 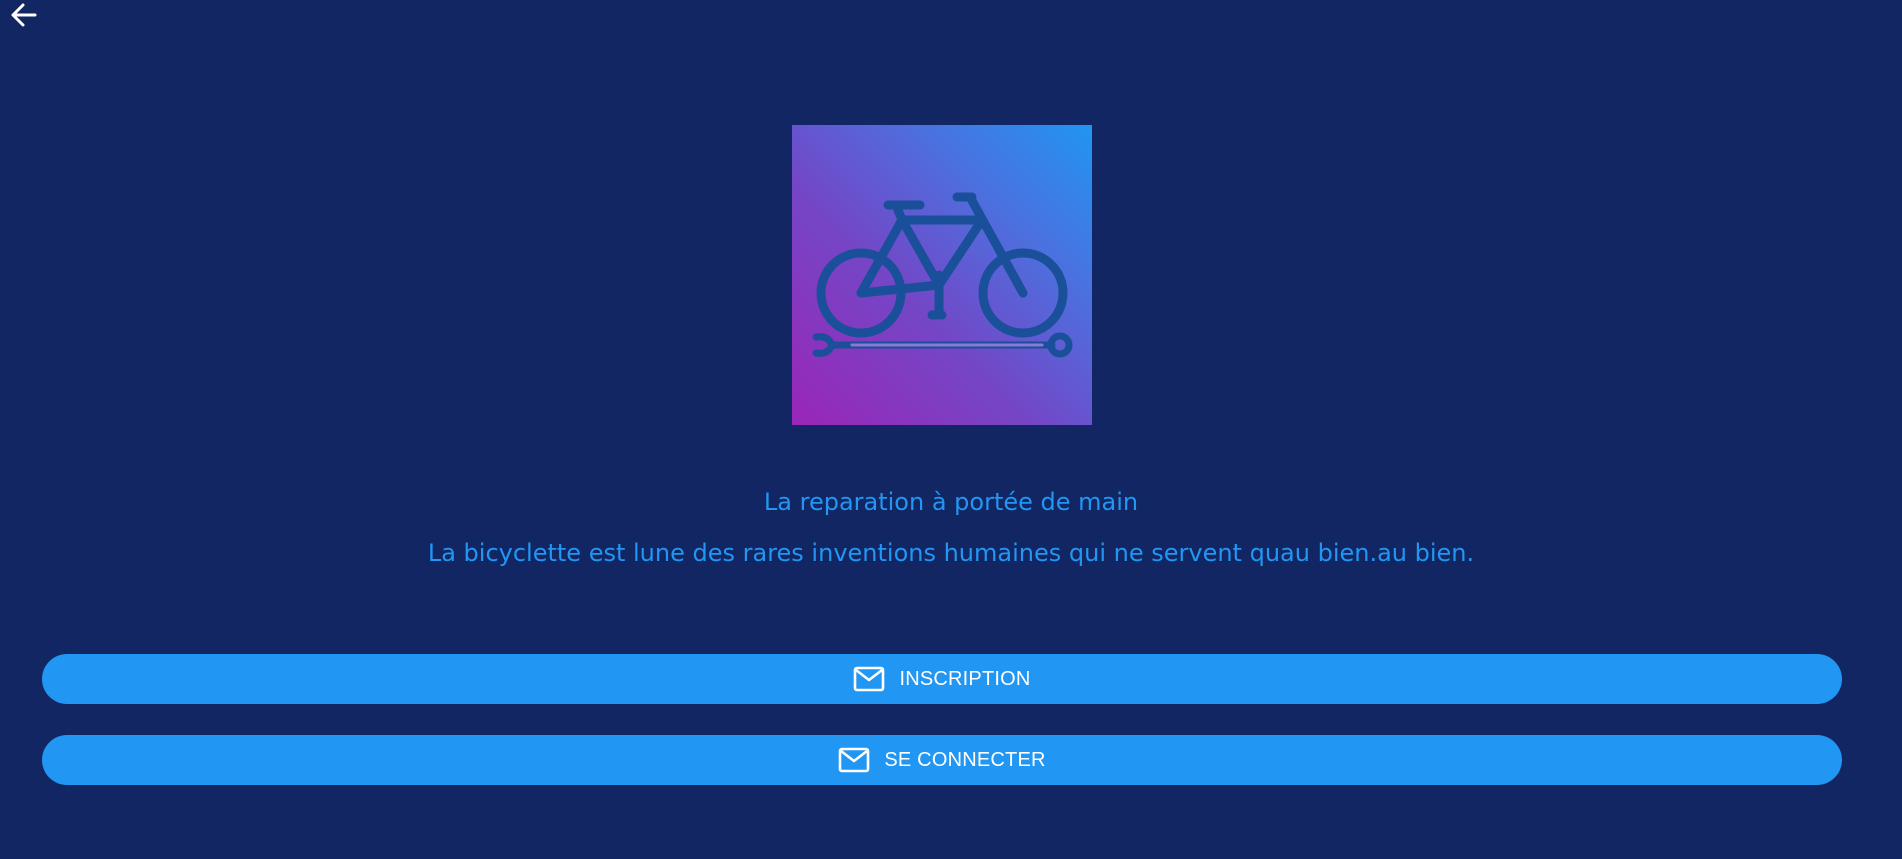 I want to click on bicycle-repair-icon, so click(x=942, y=275).